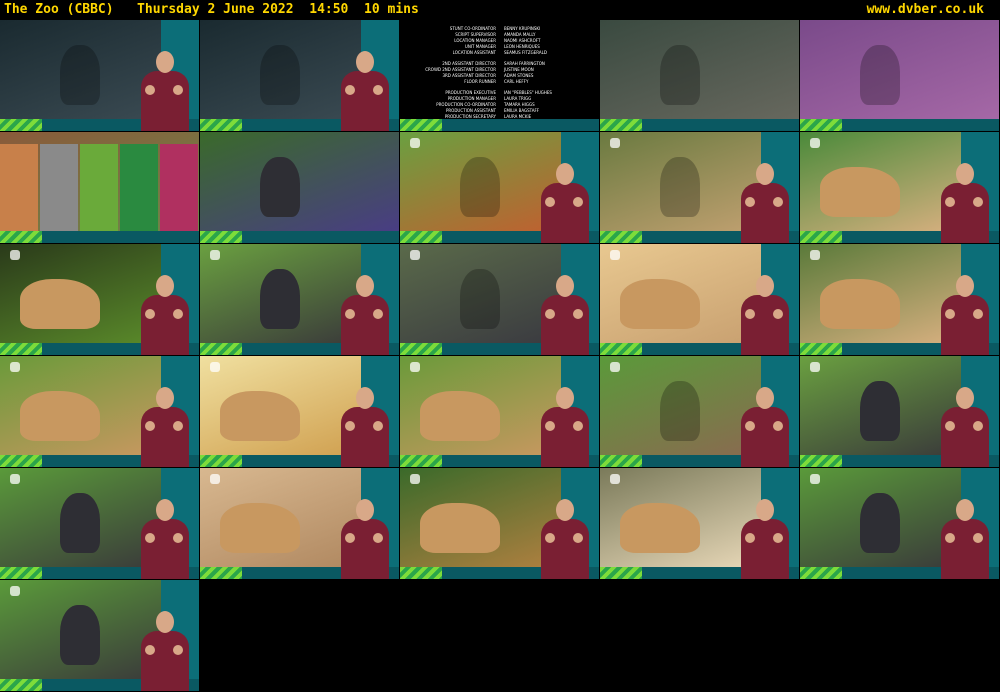  What do you see at coordinates (475, 40) in the screenshot?
I see `credit-role: LOCATION MANAGER` at bounding box center [475, 40].